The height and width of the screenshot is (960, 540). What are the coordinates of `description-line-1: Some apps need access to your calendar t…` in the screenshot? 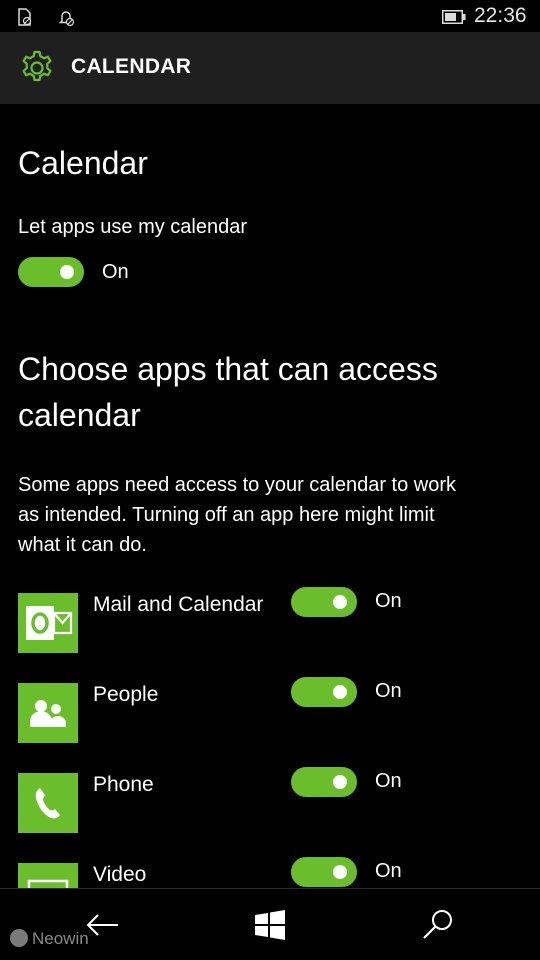 It's located at (237, 485).